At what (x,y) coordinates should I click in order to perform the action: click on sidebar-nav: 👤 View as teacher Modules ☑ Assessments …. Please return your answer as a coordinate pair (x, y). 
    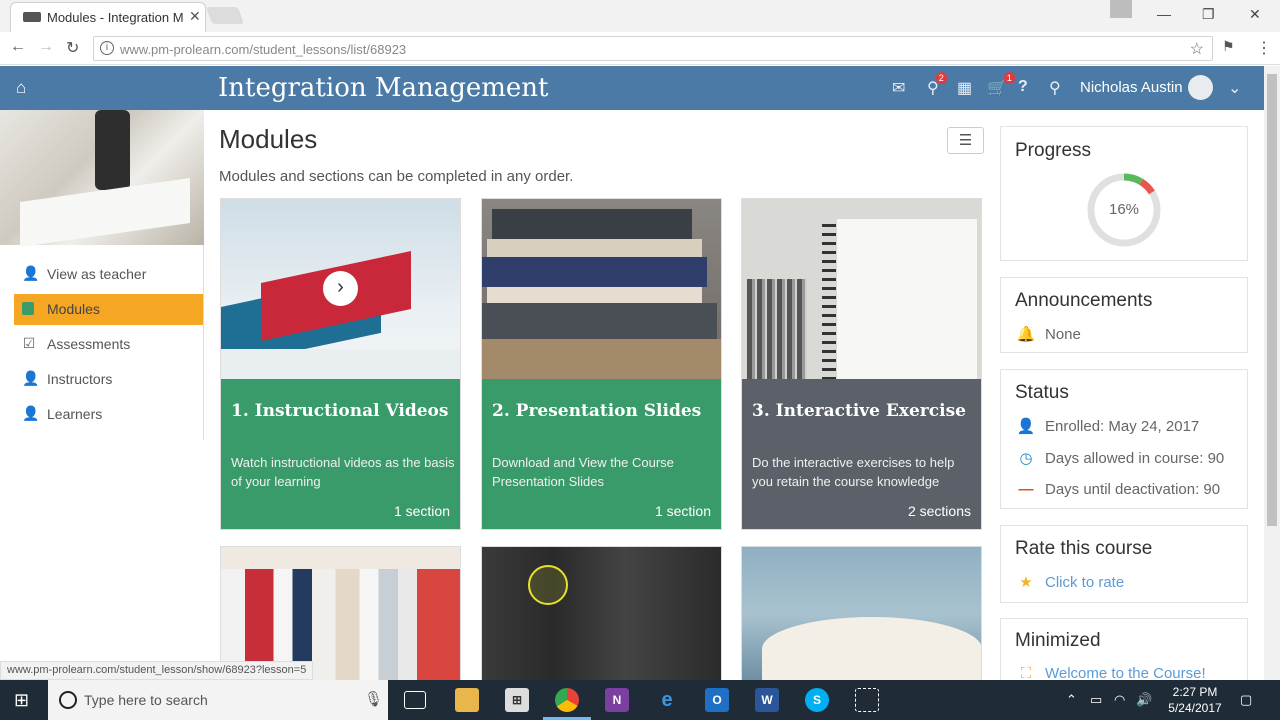
    Looking at the image, I should click on (102, 342).